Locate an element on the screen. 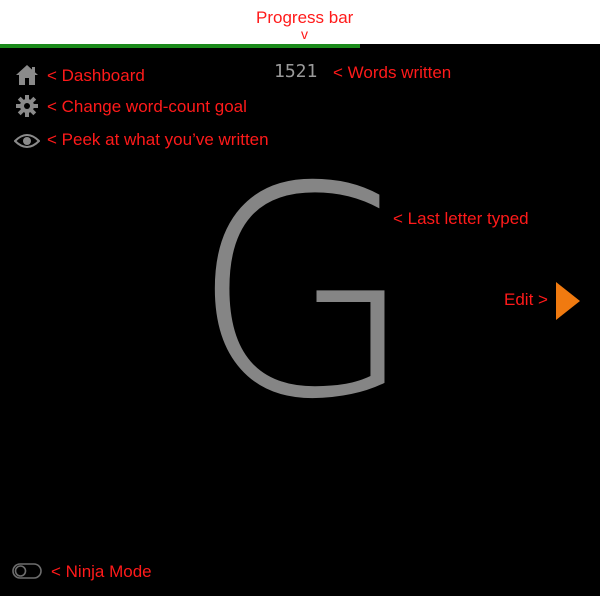 This screenshot has width=600, height=596. eye-icon is located at coordinates (27, 141).